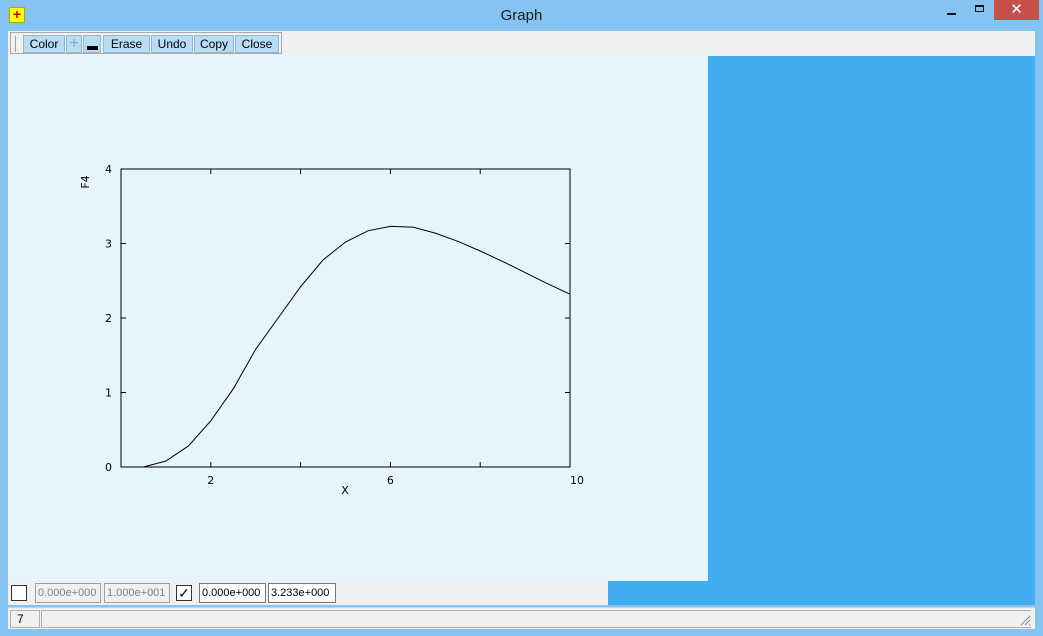  I want to click on y-axis-label: F4, so click(85, 181).